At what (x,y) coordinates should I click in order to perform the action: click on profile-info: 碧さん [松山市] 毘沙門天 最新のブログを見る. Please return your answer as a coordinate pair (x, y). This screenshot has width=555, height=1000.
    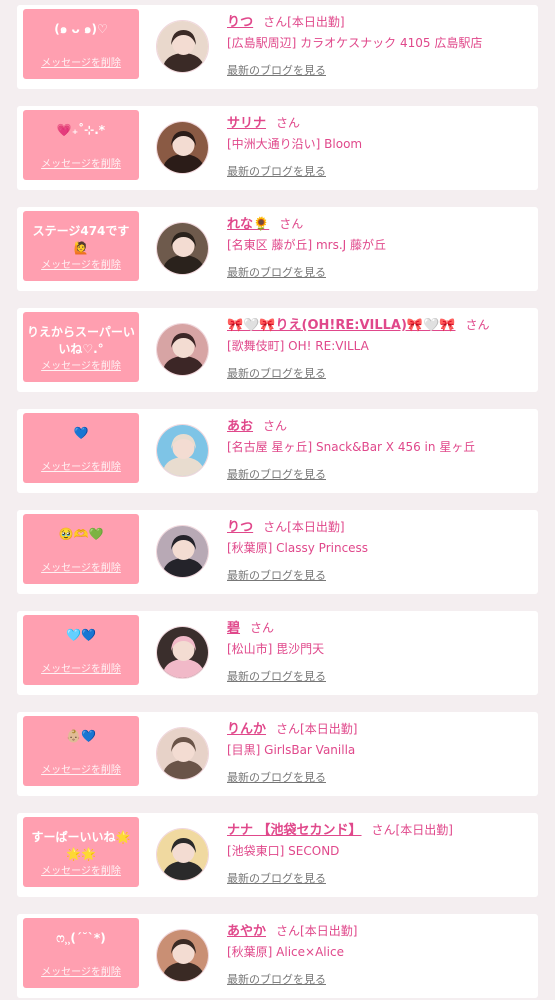
    Looking at the image, I should click on (379, 650).